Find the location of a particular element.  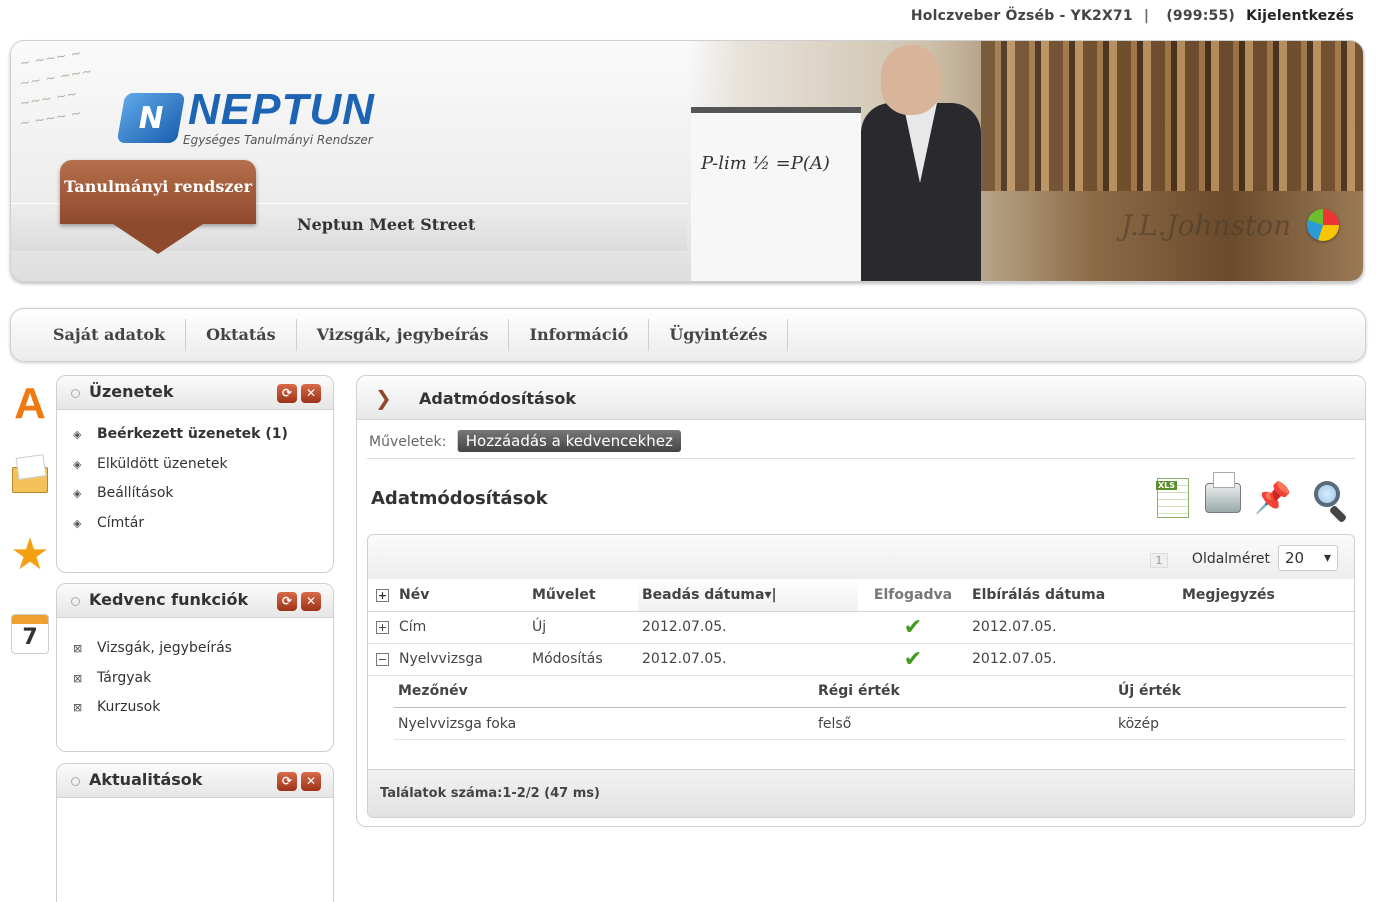

column-header-elbiralas-datuma: Elbírálás dátuma is located at coordinates (1073, 595).